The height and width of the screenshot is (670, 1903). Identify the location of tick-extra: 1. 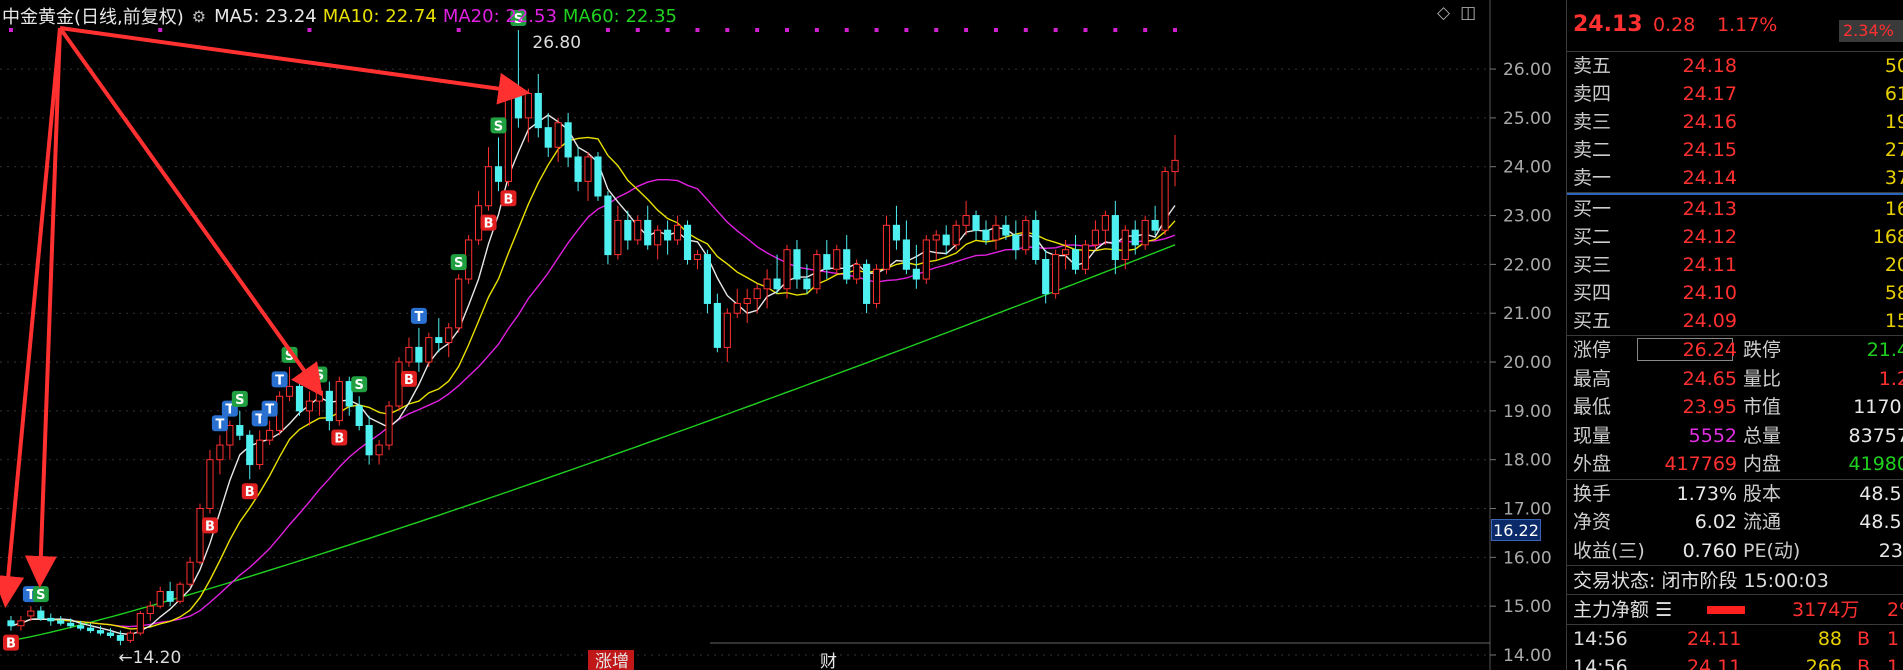
(1893, 663).